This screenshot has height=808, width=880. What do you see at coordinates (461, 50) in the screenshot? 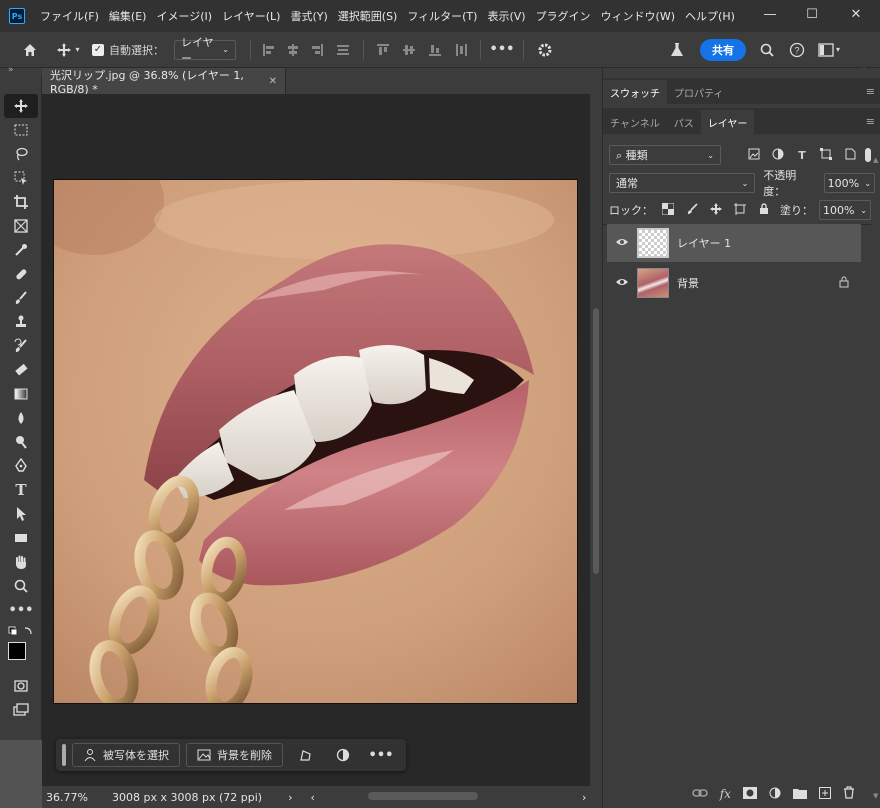
I see `distribute-icon` at bounding box center [461, 50].